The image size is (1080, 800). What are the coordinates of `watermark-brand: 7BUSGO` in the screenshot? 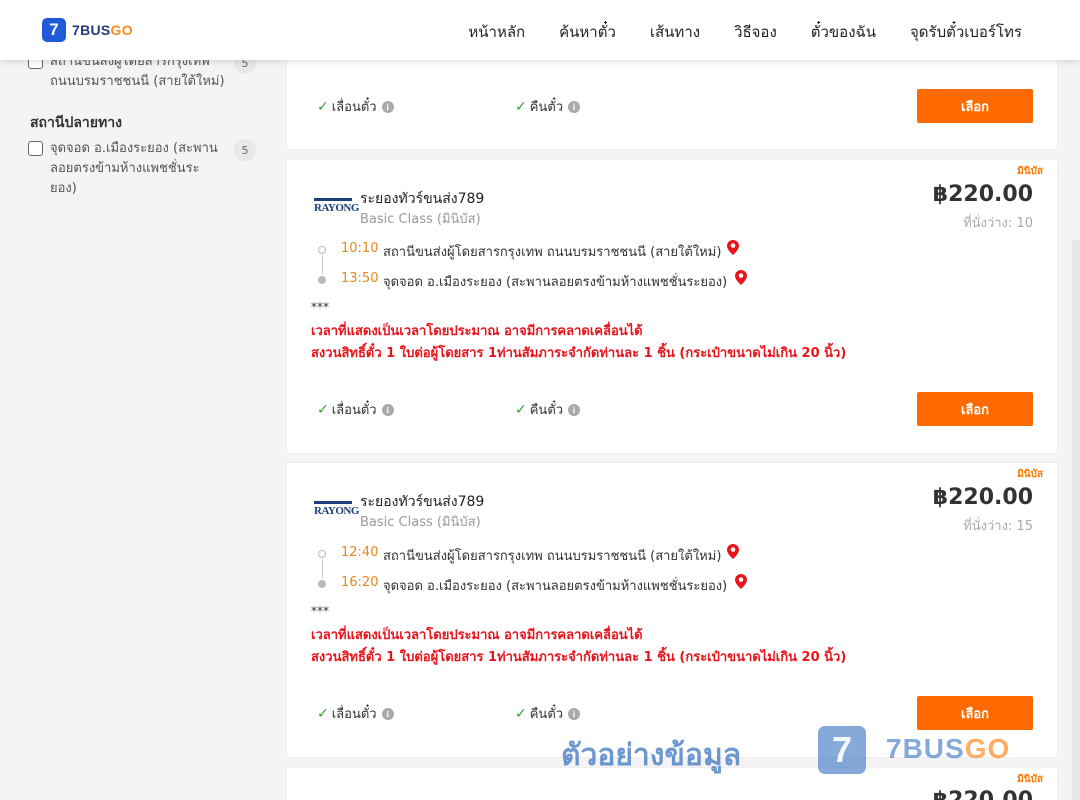 It's located at (948, 748).